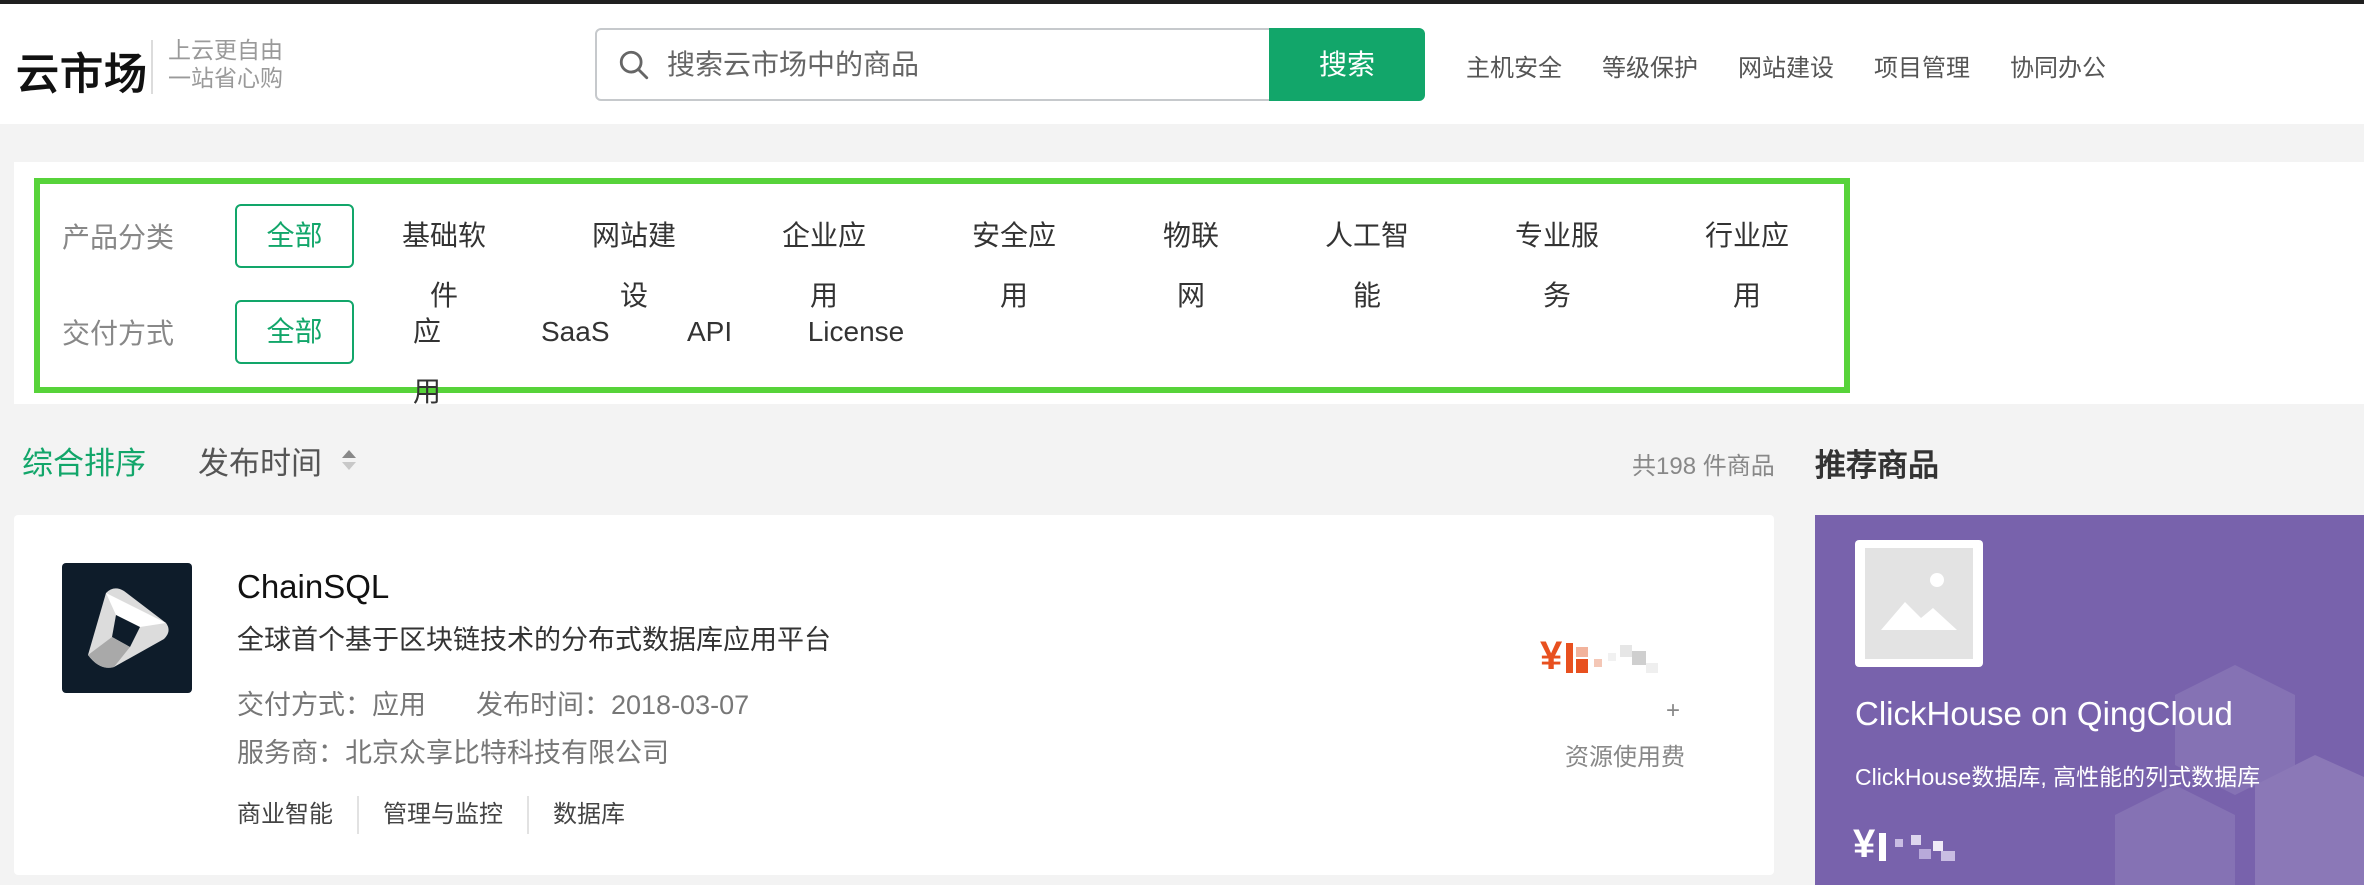 This screenshot has width=2364, height=885. I want to click on chainsql-logo-icon, so click(128, 628).